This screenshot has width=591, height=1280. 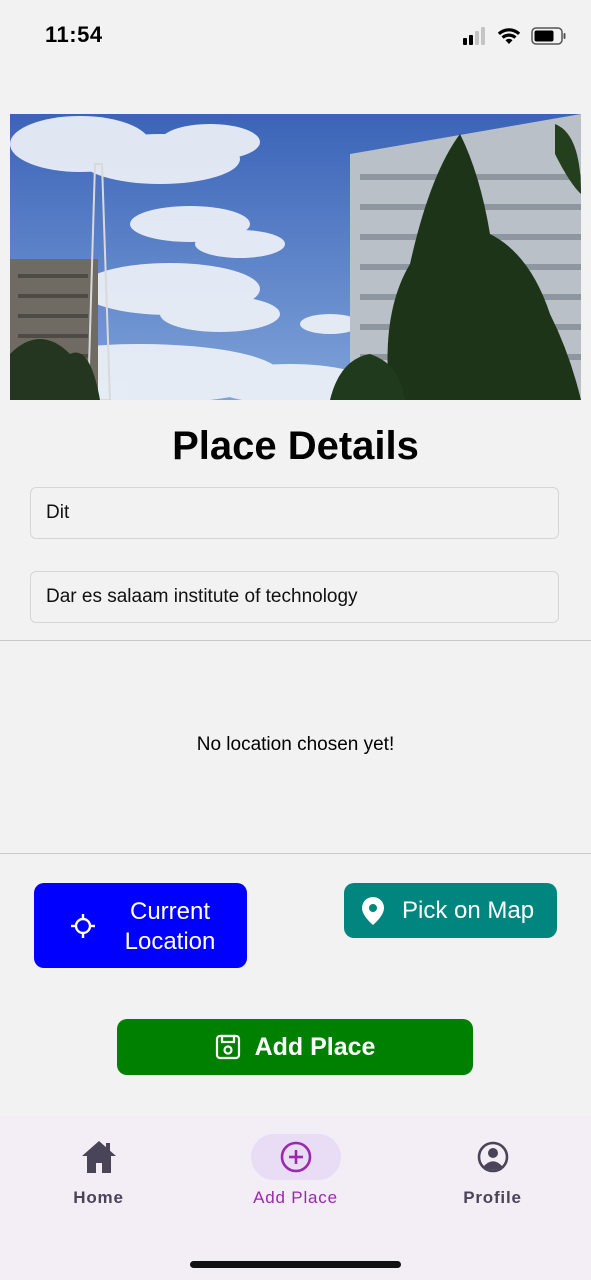 What do you see at coordinates (548, 36) in the screenshot?
I see `battery-icon` at bounding box center [548, 36].